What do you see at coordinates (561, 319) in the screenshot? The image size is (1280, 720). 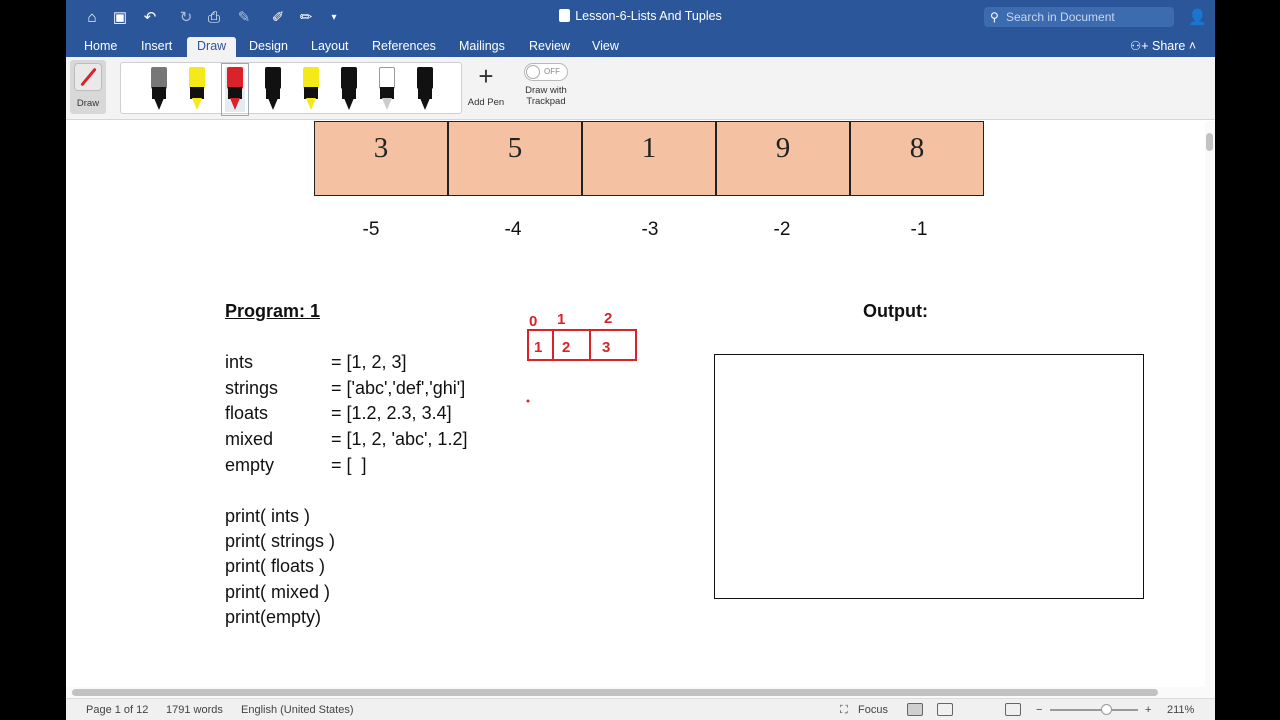 I see `sketch-index: 1` at bounding box center [561, 319].